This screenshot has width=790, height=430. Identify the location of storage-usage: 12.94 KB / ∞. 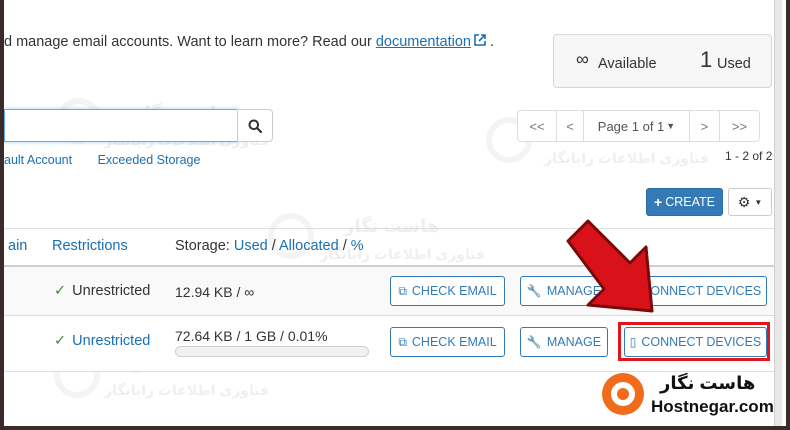
(215, 292).